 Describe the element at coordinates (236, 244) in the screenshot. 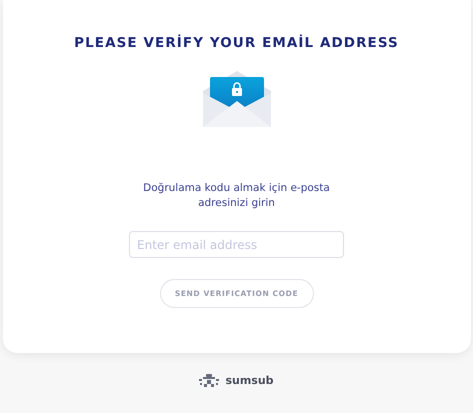

I see `email-input-field: Enter email address` at that location.